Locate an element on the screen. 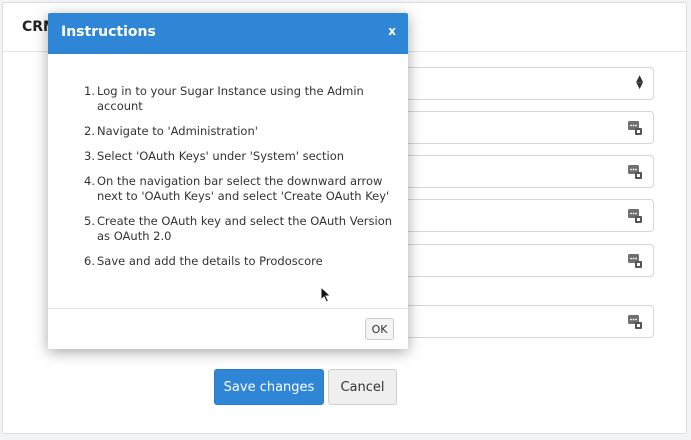 The width and height of the screenshot is (691, 440). cancel-button: Cancel is located at coordinates (362, 387).